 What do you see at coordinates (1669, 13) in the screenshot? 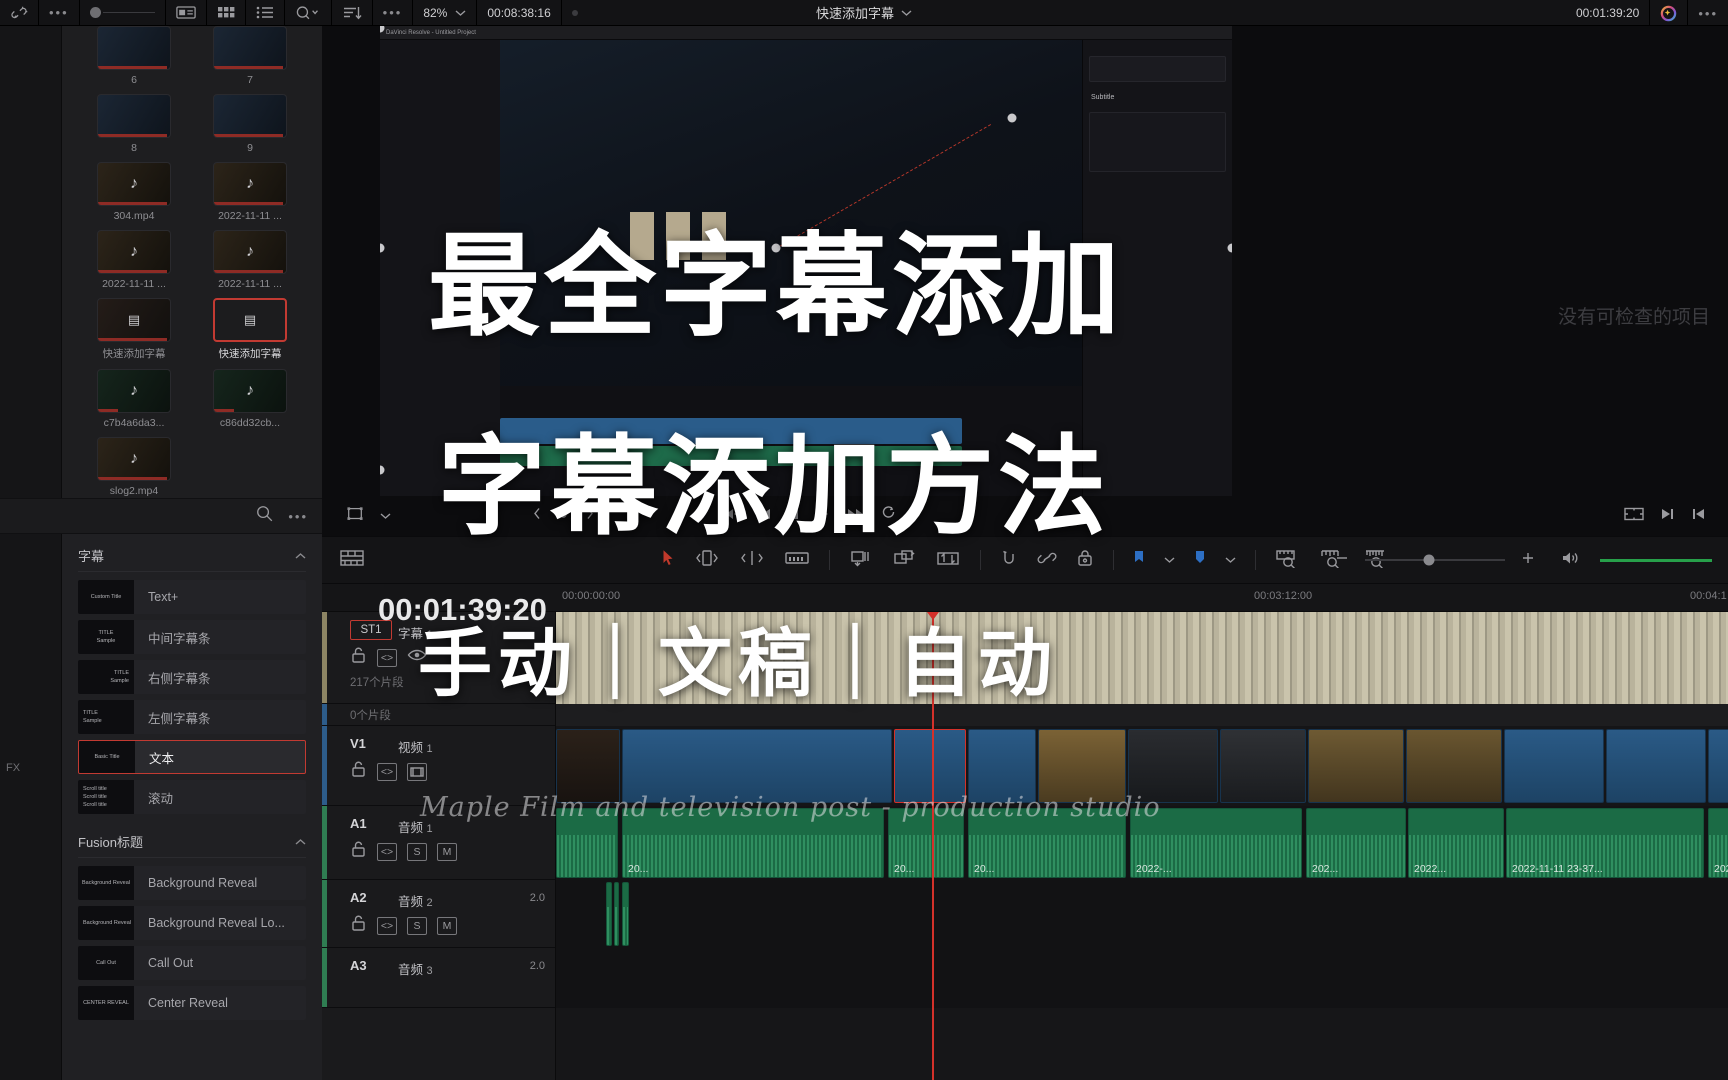
I see `color-wheel-icon` at bounding box center [1669, 13].